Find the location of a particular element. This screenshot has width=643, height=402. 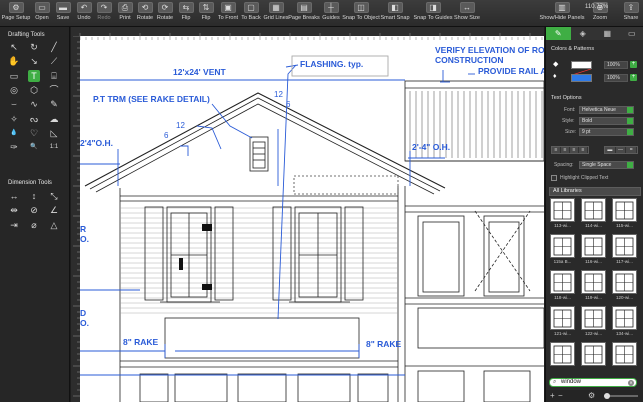

rectangle-tool-icon: ▭ is located at coordinates (14, 76).